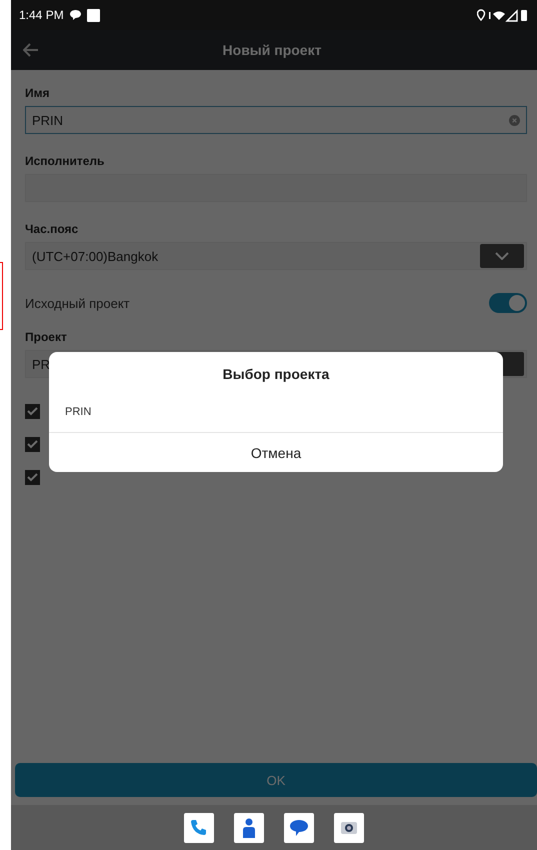 The width and height of the screenshot is (537, 850). I want to click on field-label: Проект, so click(46, 337).